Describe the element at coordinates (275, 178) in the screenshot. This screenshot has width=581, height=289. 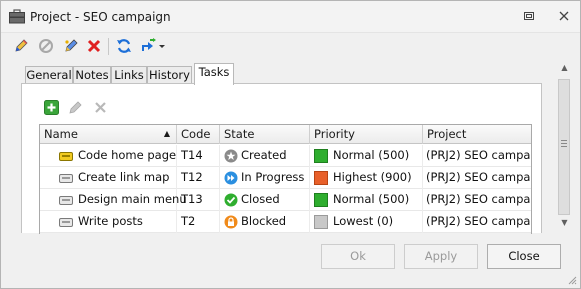
I see `task-state: In Progress` at that location.